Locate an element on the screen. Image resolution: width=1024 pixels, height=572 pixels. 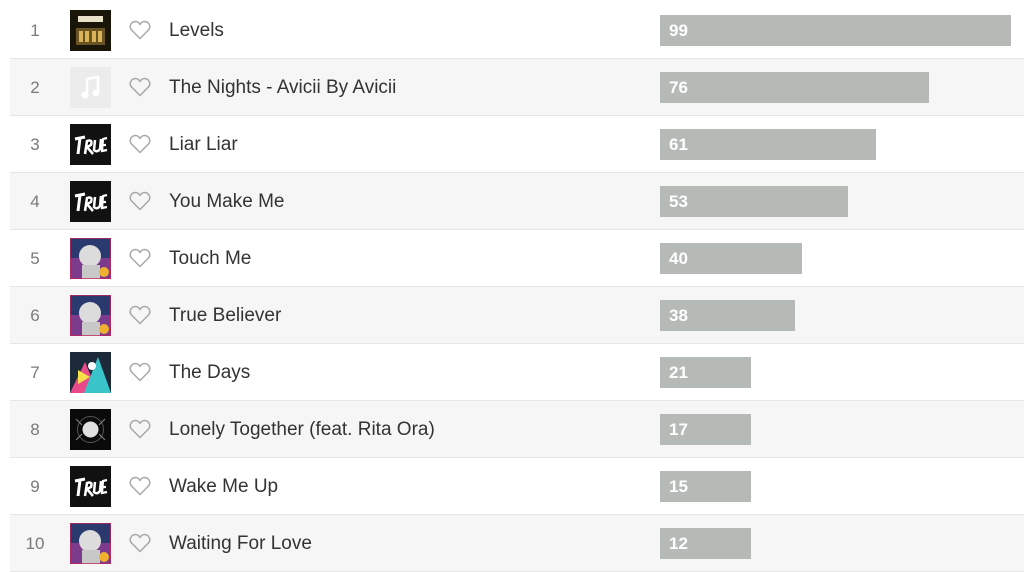
popularity-bar-track: 12 is located at coordinates (835, 543).